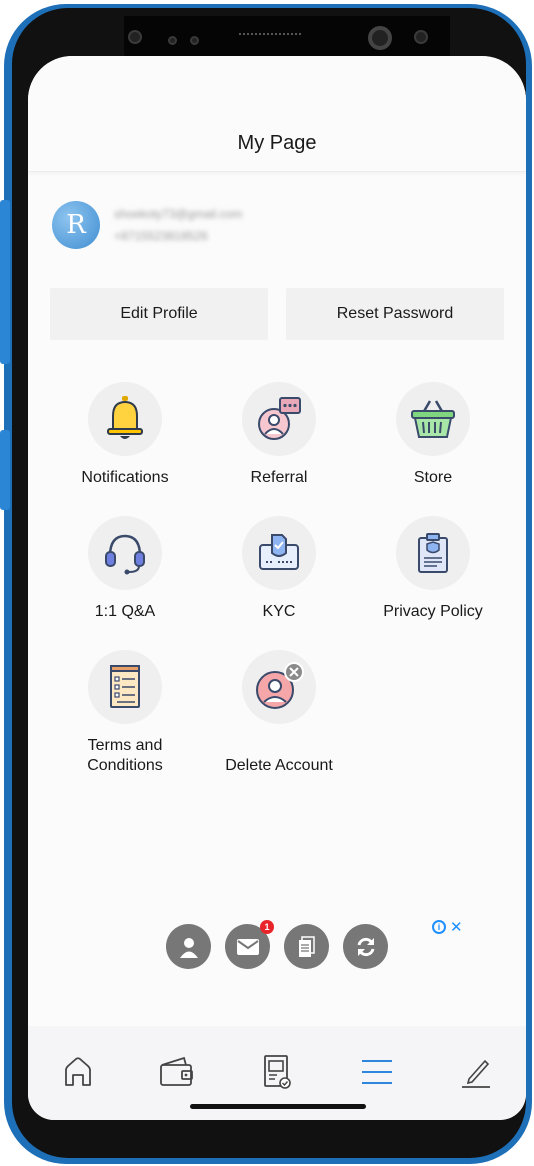  Describe the element at coordinates (125, 611) in the screenshot. I see `menu-label: 1:1 Q&A` at that location.